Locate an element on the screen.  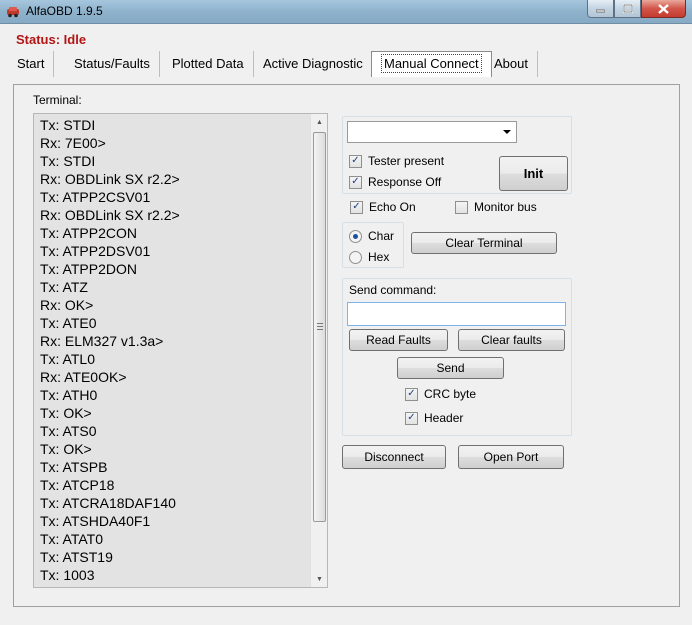
tester-present-checkbox: ✓ Tester present is located at coordinates (396, 161).